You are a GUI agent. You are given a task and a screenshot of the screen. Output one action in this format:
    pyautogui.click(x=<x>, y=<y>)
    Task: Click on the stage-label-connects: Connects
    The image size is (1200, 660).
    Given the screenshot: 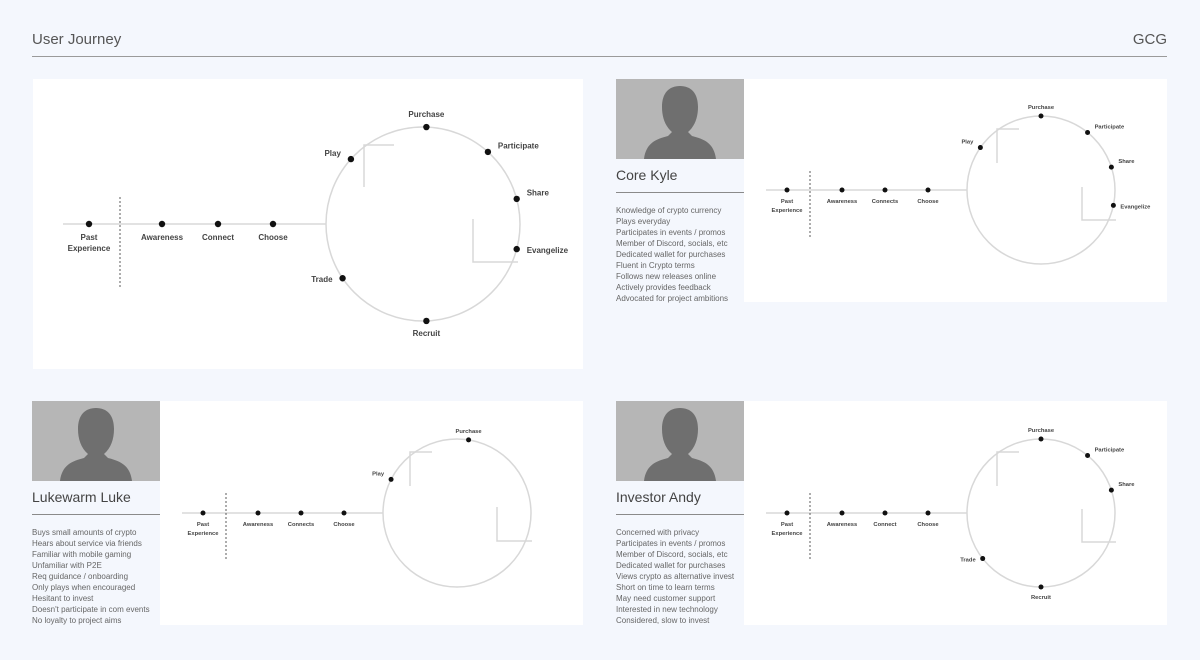 What is the action you would take?
    pyautogui.click(x=885, y=202)
    